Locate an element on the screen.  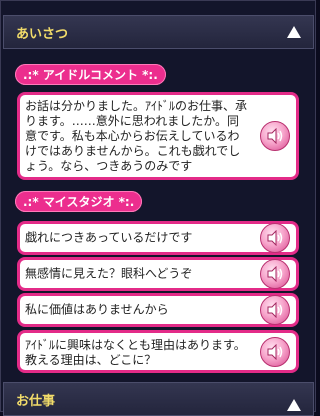
studio-line-card: 戯れにつきあっているだけです is located at coordinates (158, 238).